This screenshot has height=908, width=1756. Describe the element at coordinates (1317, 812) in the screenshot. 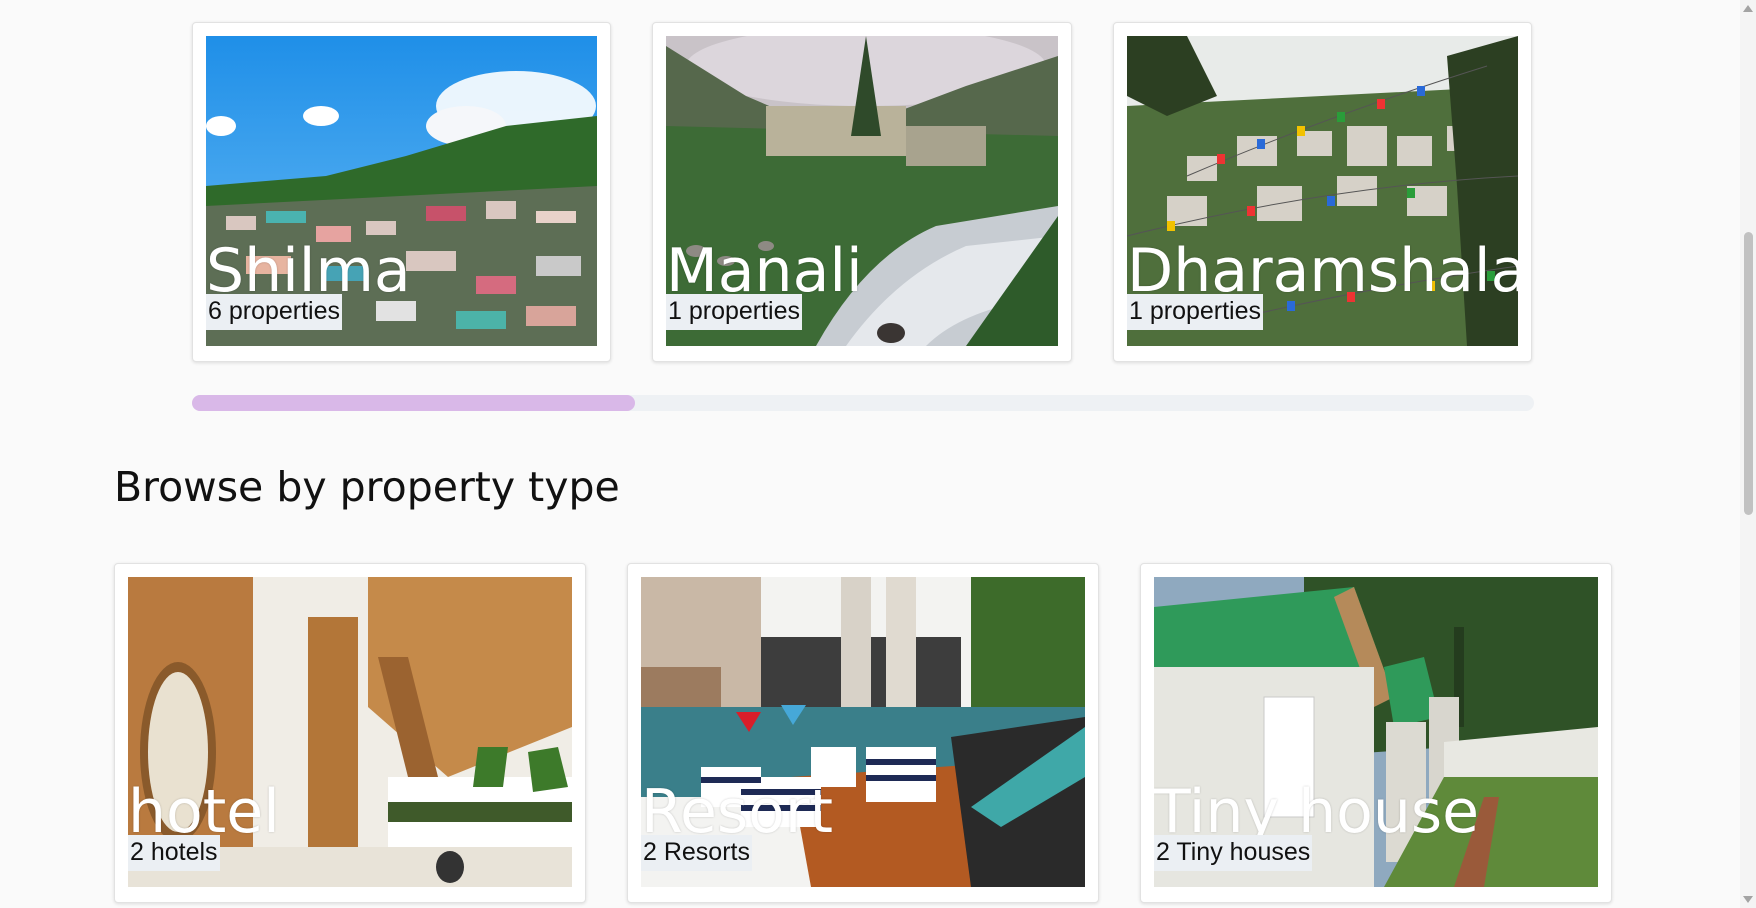

I see `property-type-name: Tiny house` at that location.